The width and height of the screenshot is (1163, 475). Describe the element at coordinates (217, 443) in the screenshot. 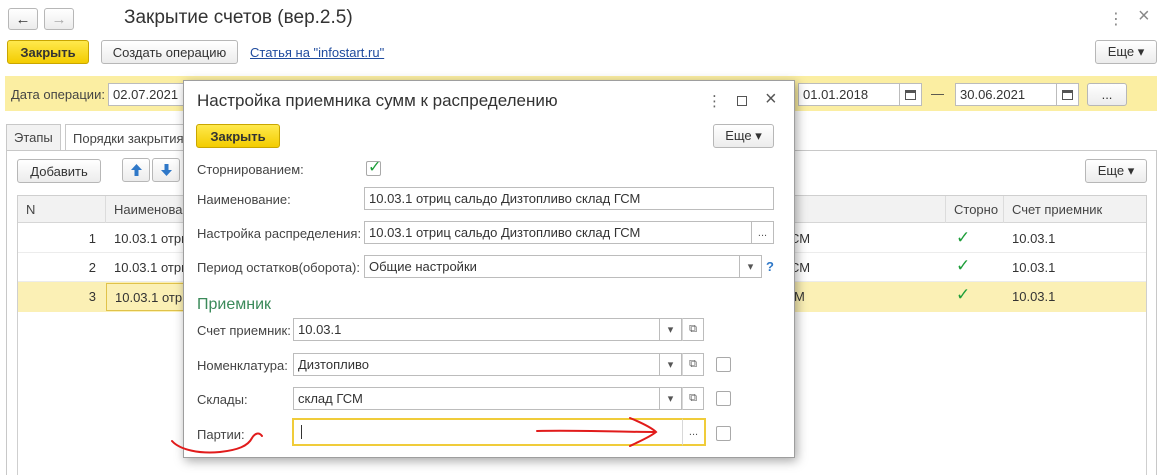

I see `red-underline-stroke` at that location.